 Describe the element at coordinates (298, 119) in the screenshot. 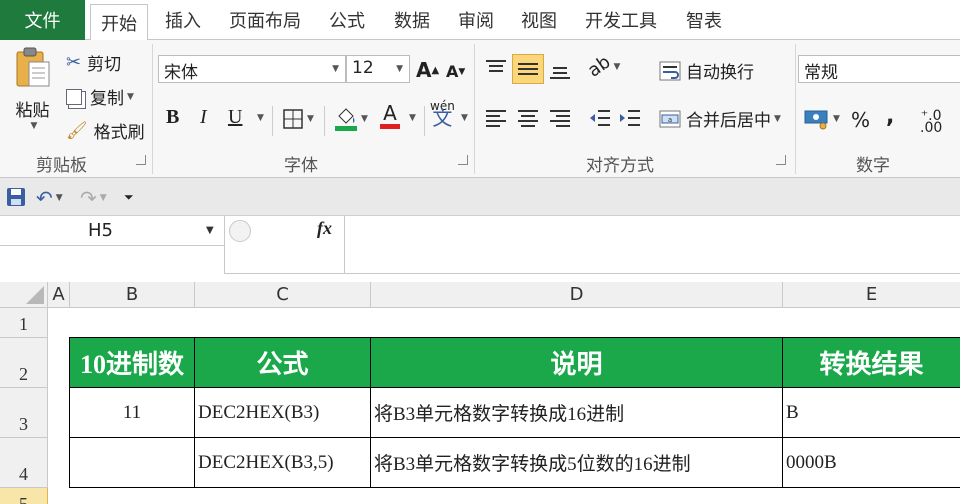

I see `borders-button: ▼` at that location.